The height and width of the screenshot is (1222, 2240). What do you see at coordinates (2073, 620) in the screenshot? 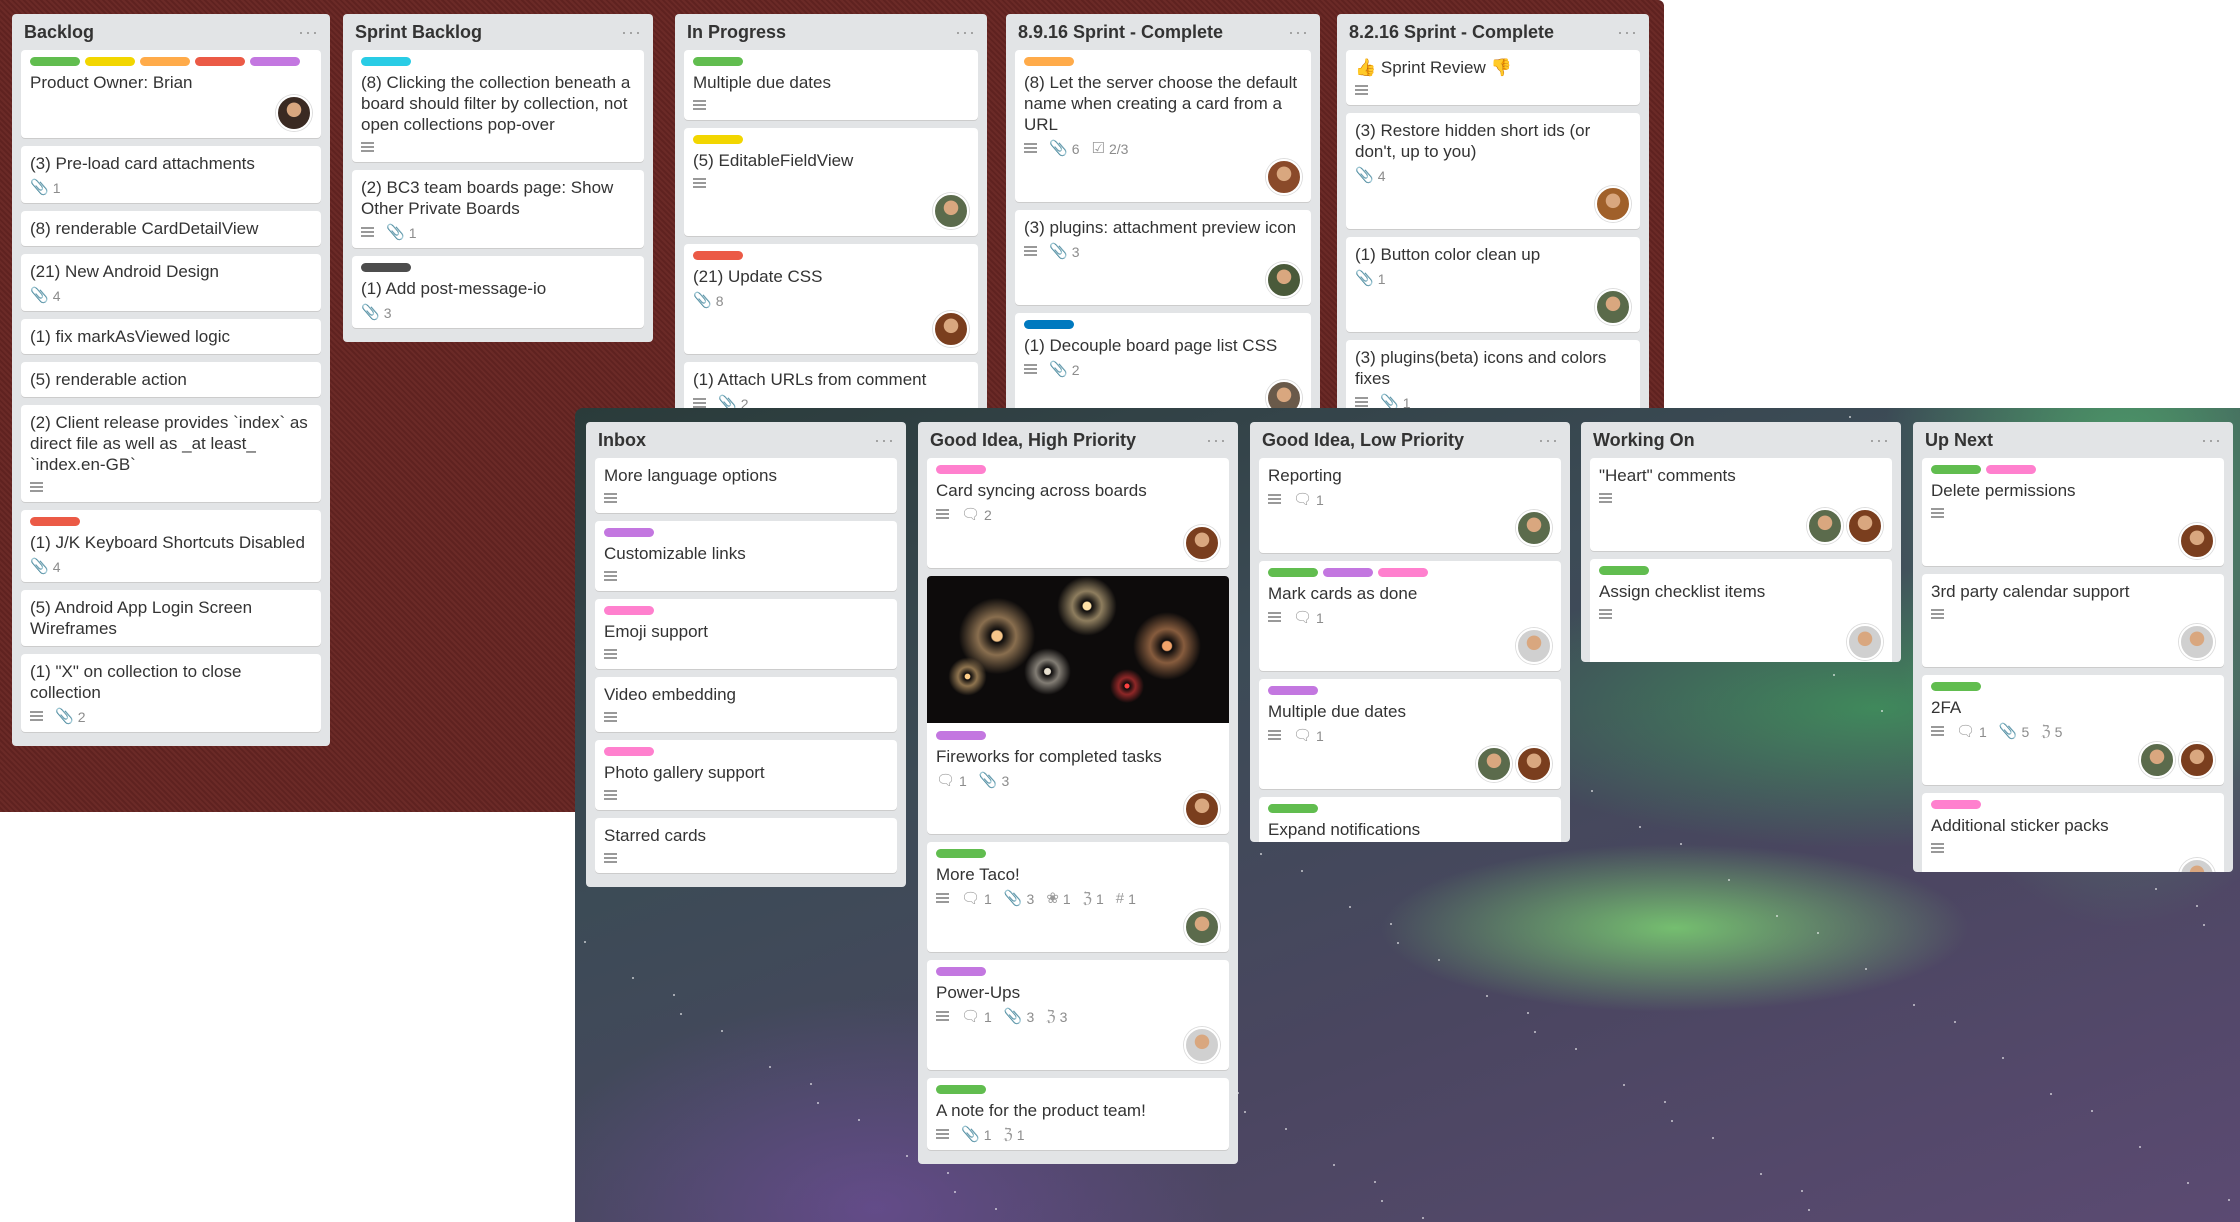
I see `card: 3rd party calendar support` at bounding box center [2073, 620].